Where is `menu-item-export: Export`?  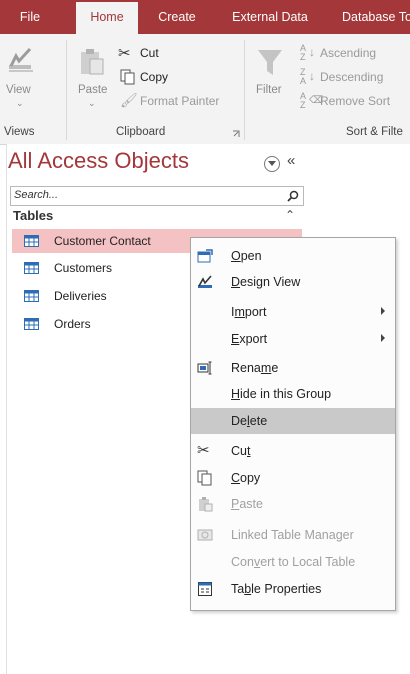 menu-item-export: Export is located at coordinates (293, 339).